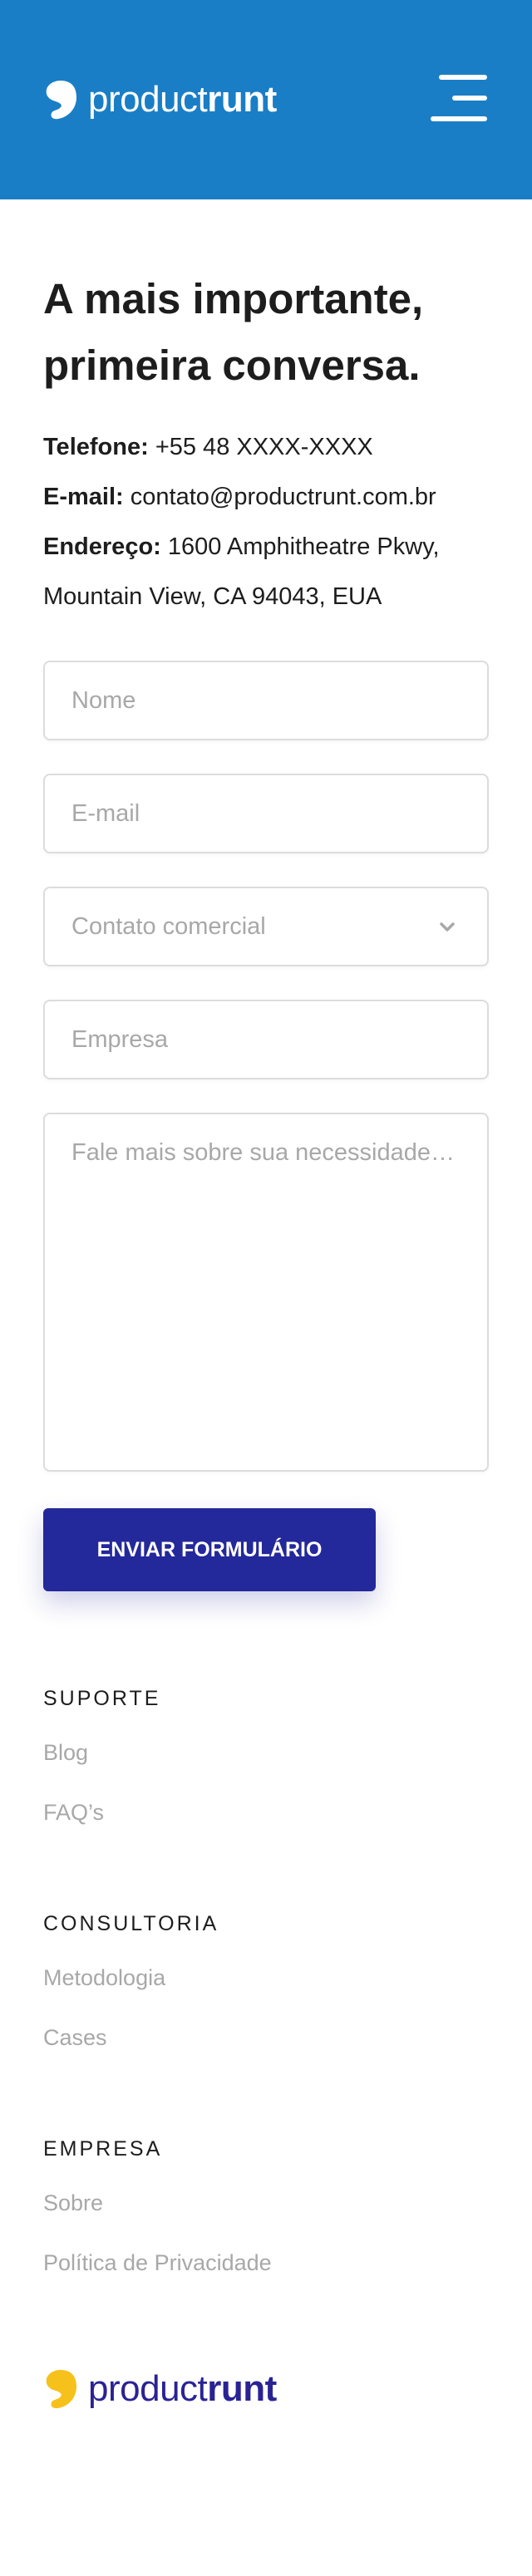  I want to click on title-line-1: A mais importante,, so click(233, 298).